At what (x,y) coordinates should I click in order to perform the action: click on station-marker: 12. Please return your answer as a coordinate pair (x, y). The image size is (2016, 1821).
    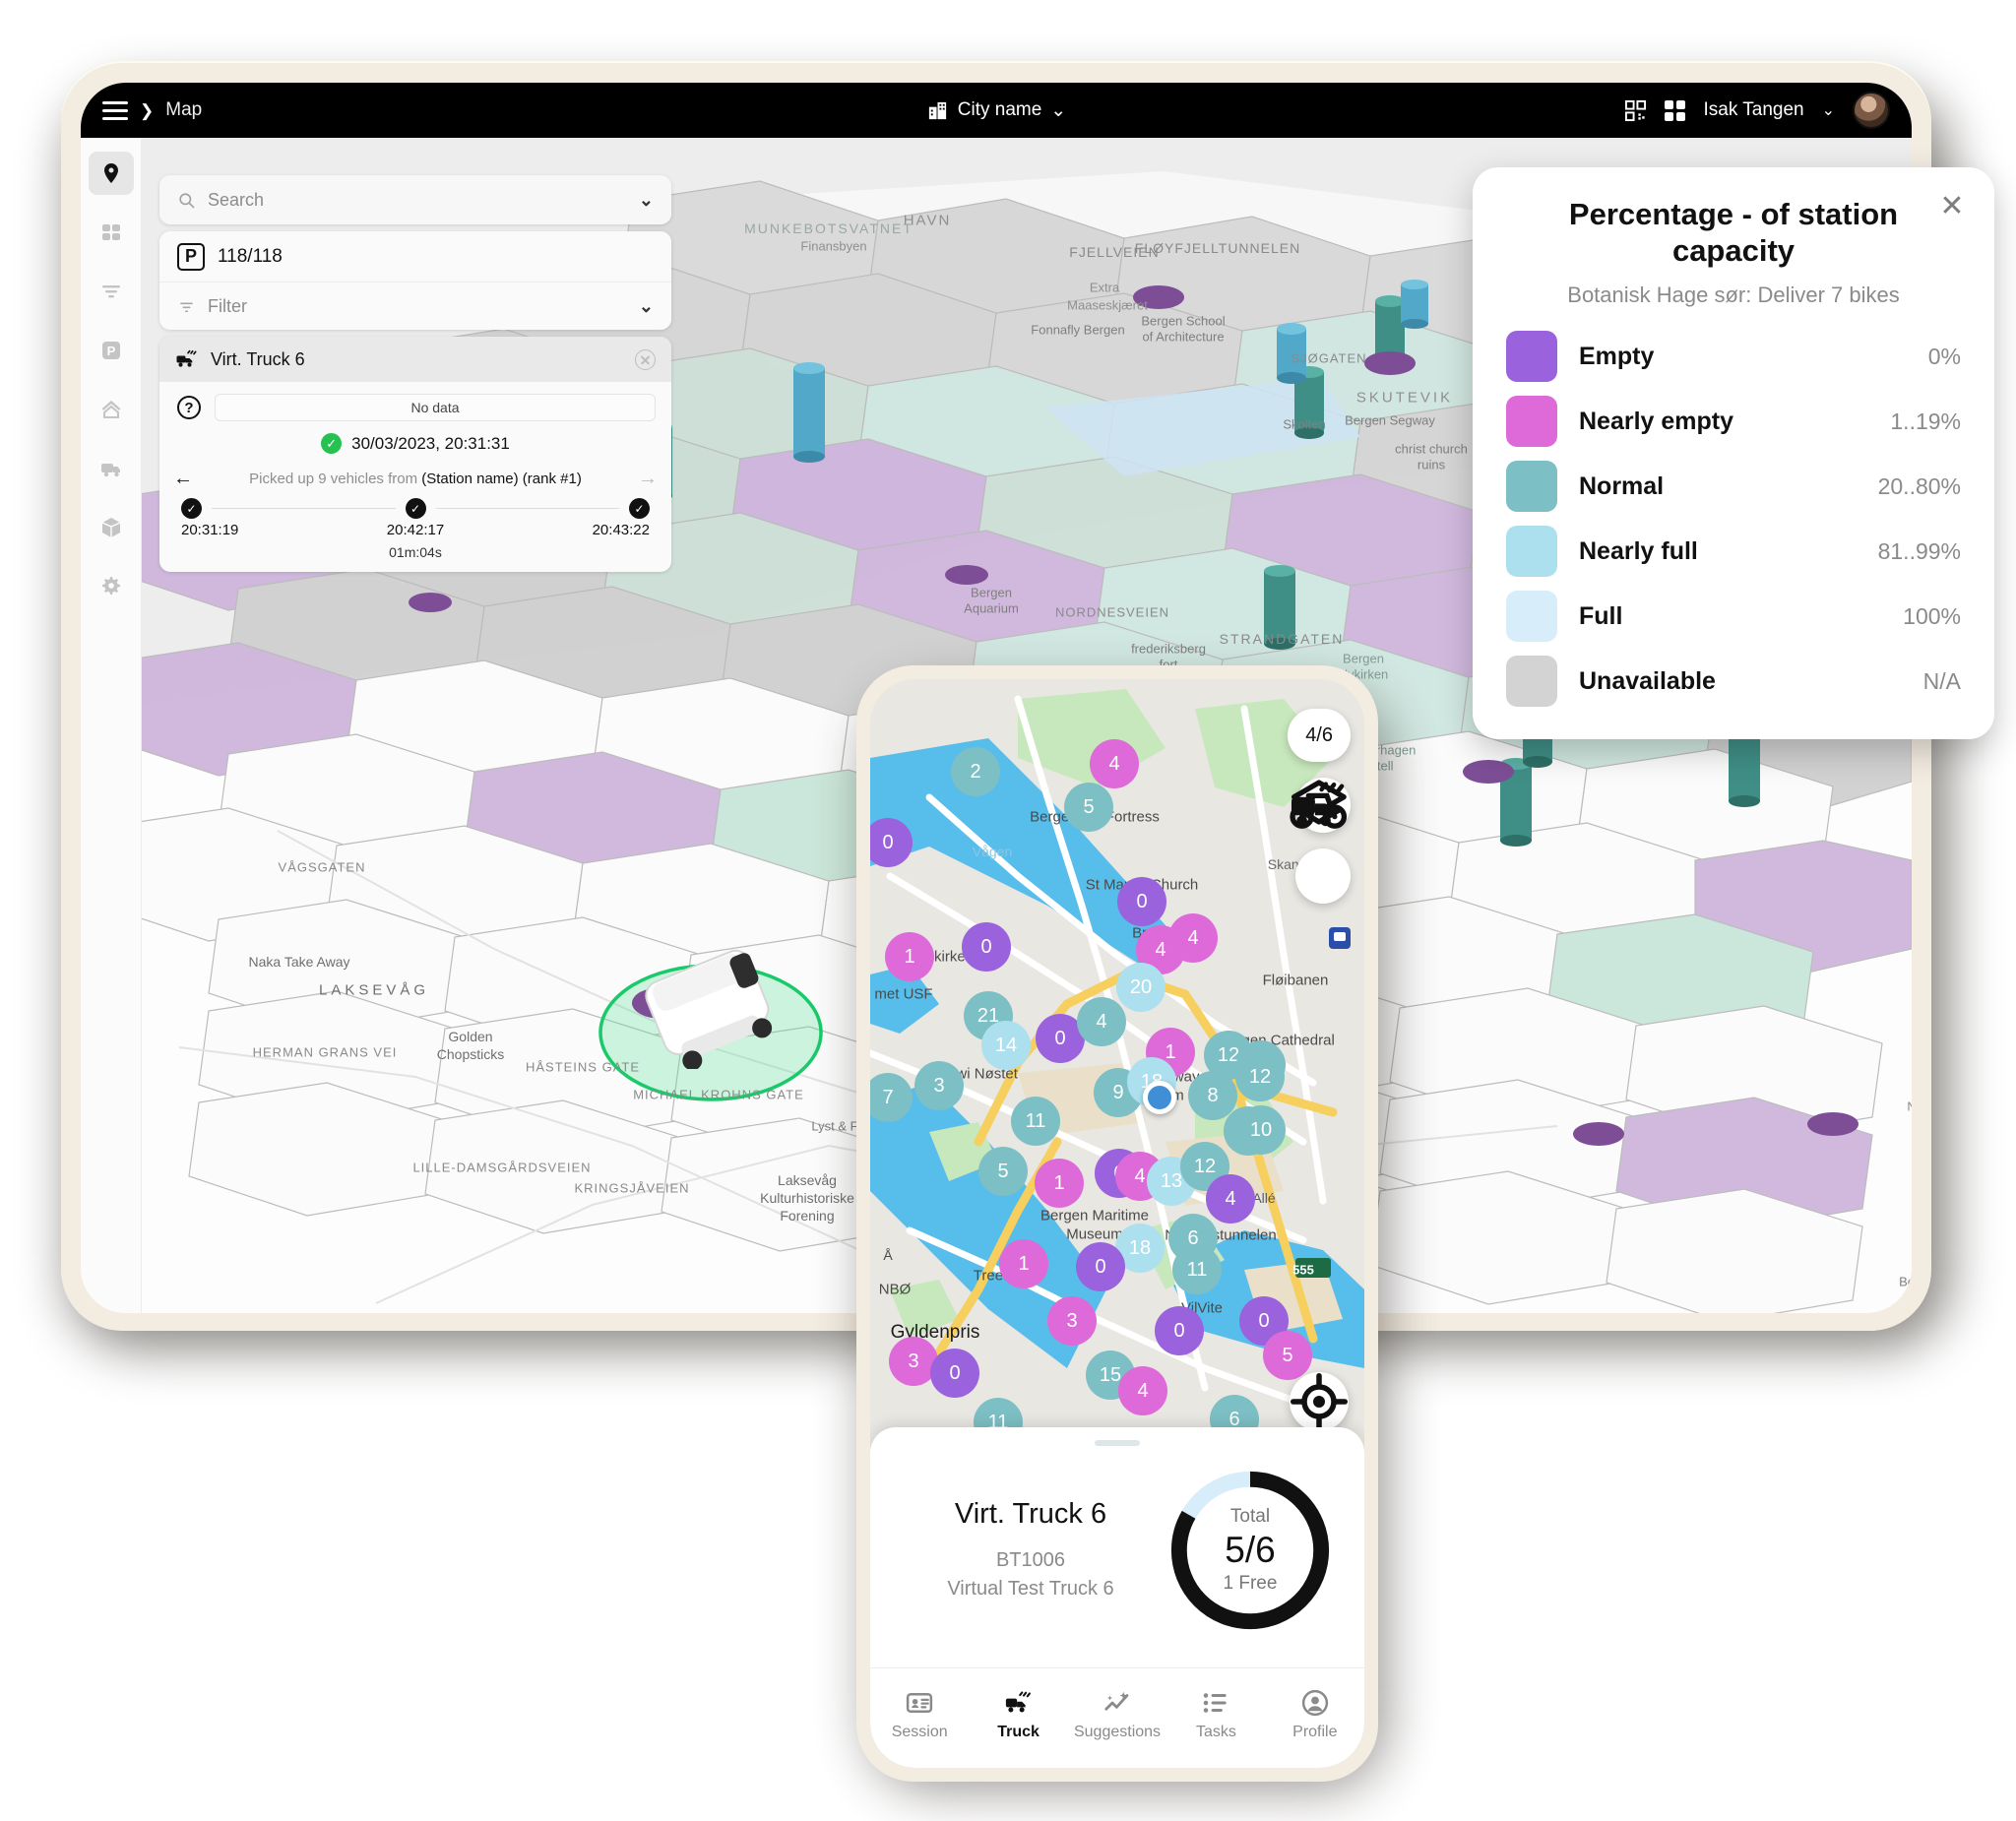
    Looking at the image, I should click on (1260, 1077).